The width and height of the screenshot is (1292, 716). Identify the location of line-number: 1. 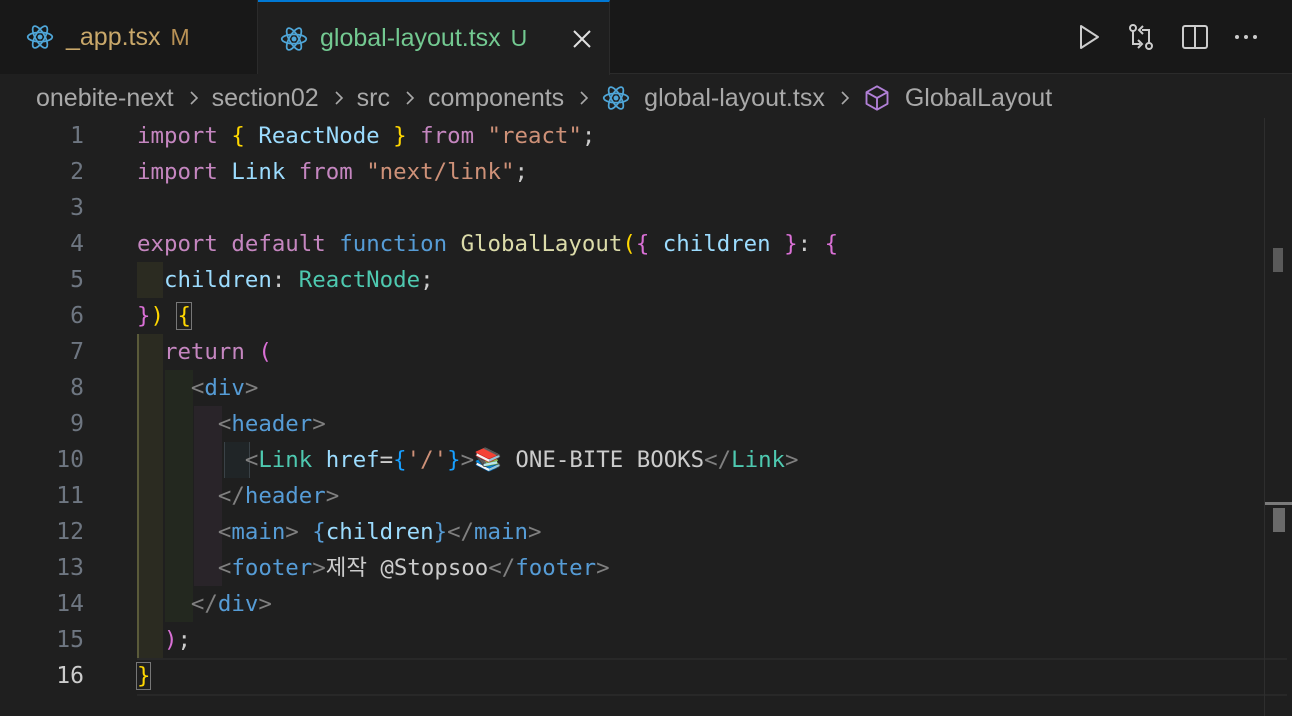
(77, 136).